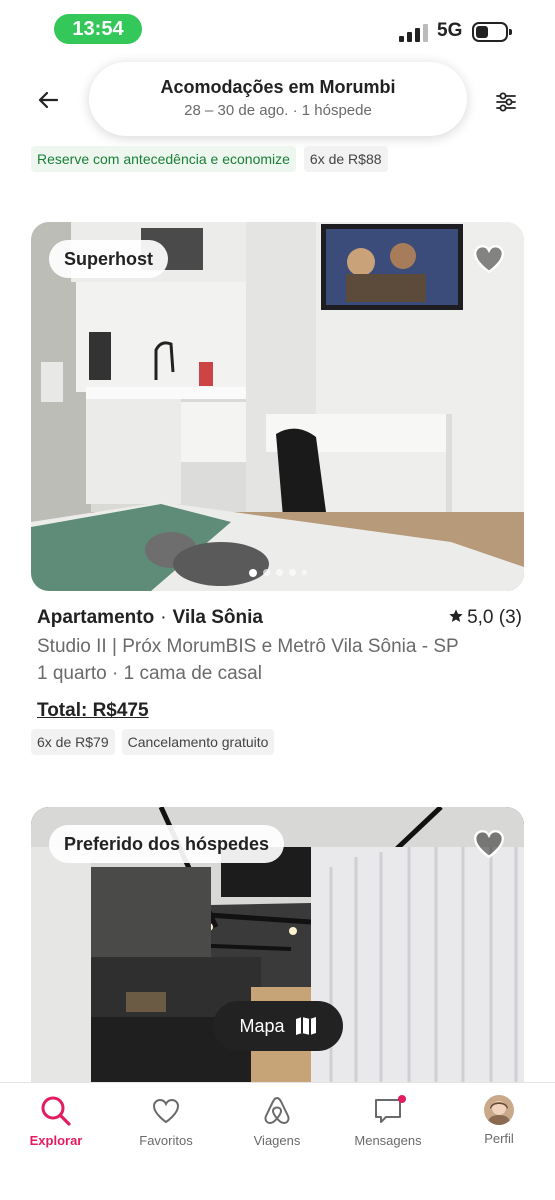 This screenshot has width=555, height=1200. I want to click on network-type: 5G, so click(450, 30).